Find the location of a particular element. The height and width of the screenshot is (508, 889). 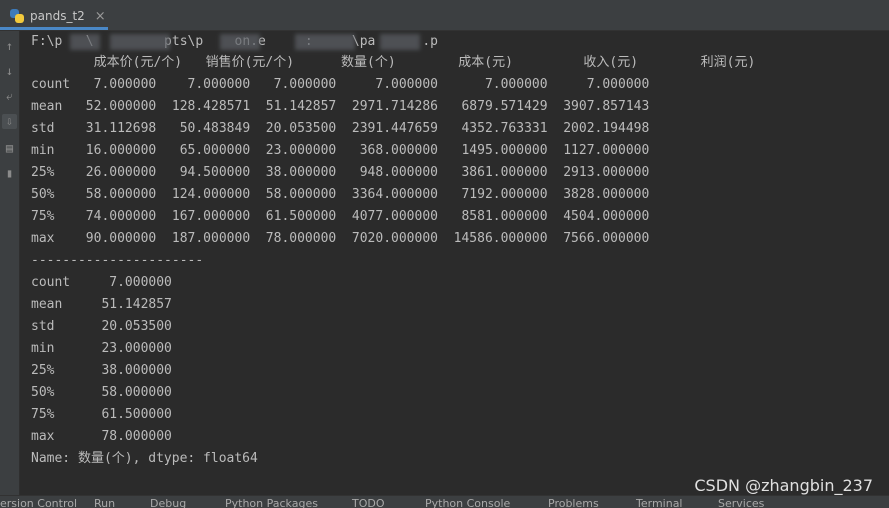

csdn-watermark: CSDN @zhangbin_237 is located at coordinates (783, 485).